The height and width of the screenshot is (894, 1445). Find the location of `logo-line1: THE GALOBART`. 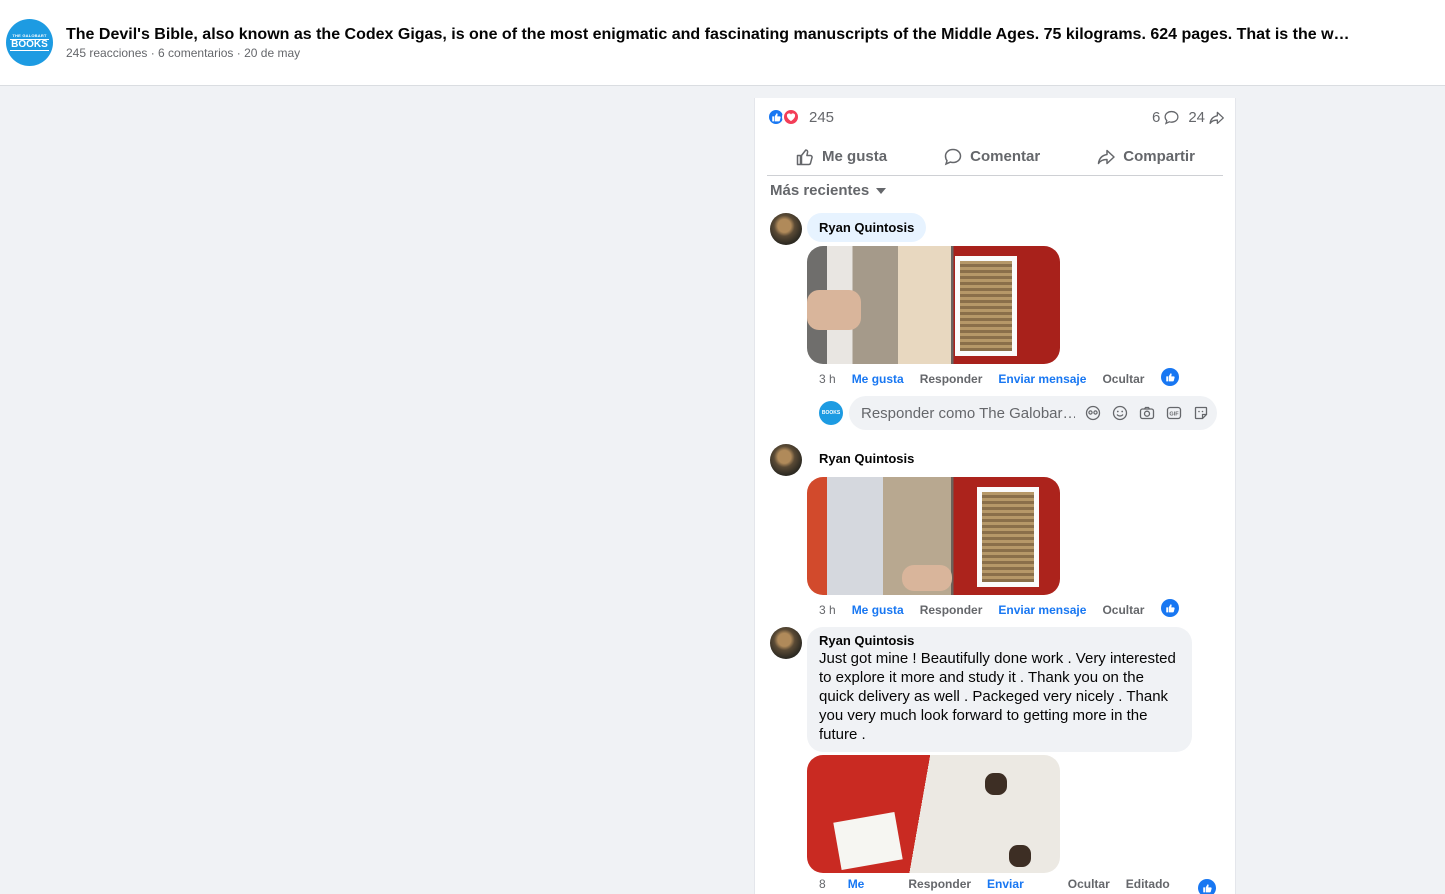

logo-line1: THE GALOBART is located at coordinates (29, 35).